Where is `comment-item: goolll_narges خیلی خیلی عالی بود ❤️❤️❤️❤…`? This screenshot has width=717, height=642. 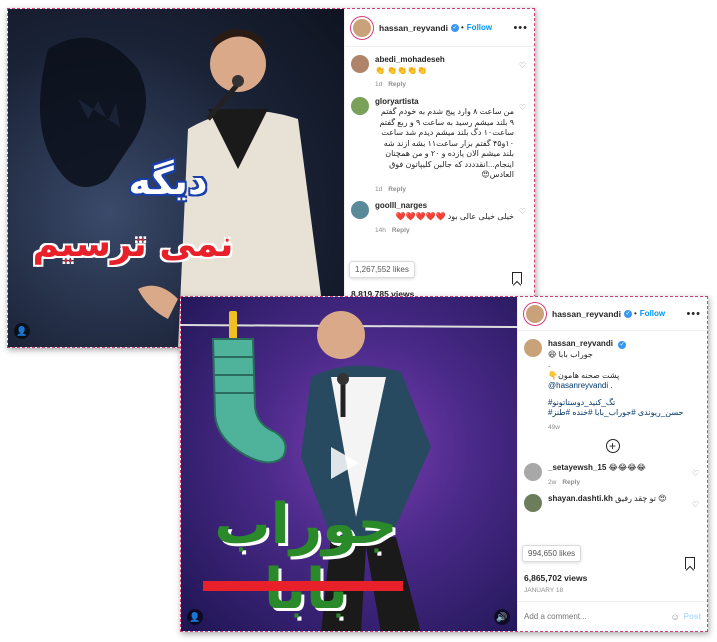 comment-item: goolll_narges خیلی خیلی عالی بود ❤️❤️❤️❤… is located at coordinates (439, 218).